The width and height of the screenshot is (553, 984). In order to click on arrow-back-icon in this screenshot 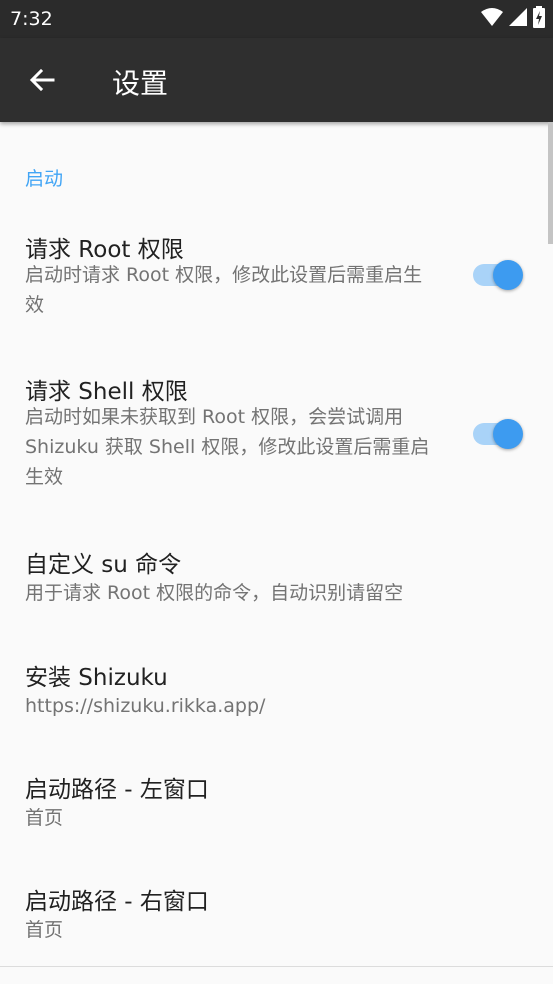, I will do `click(42, 80)`.